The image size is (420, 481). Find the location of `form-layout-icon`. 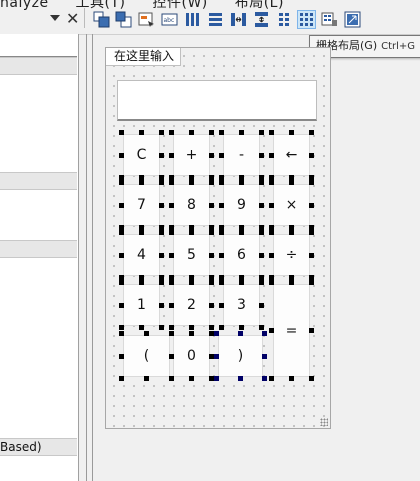

form-layout-icon is located at coordinates (284, 19).